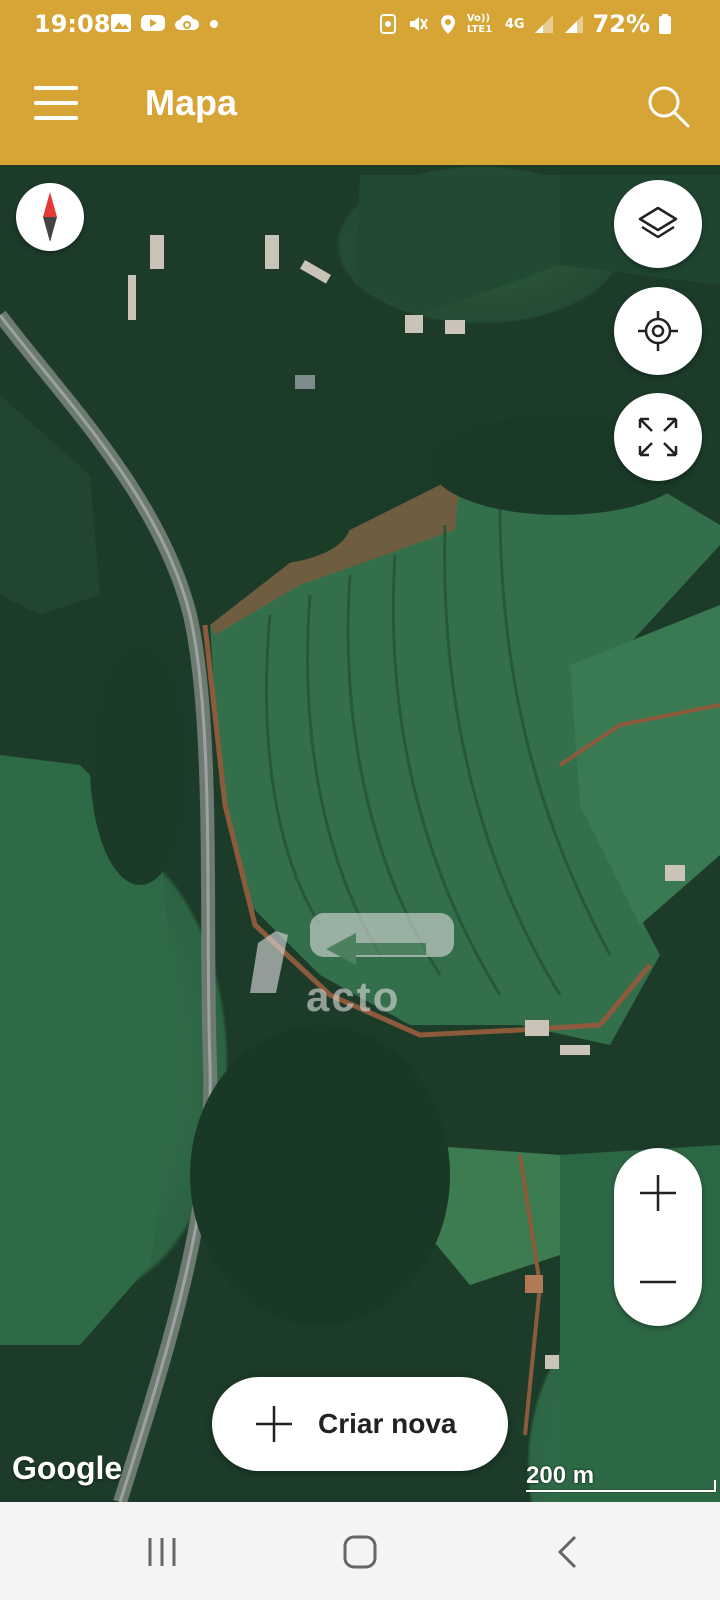 This screenshot has width=720, height=1600. What do you see at coordinates (356, 968) in the screenshot?
I see `pacto-watermark: acto` at bounding box center [356, 968].